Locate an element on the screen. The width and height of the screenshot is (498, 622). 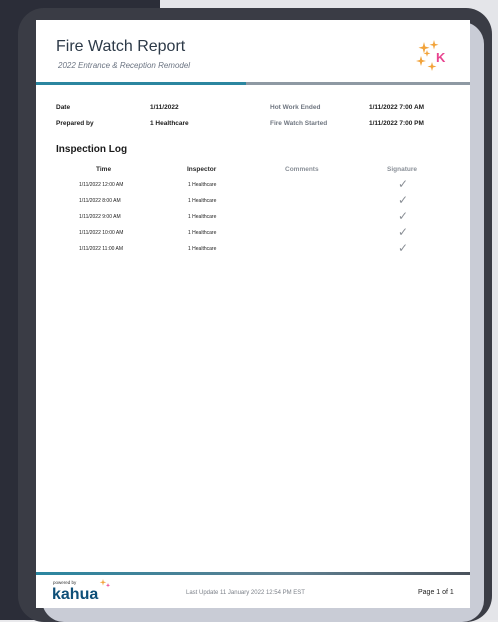
row-time: 1/11/2022 10:00 AM is located at coordinates (101, 233).